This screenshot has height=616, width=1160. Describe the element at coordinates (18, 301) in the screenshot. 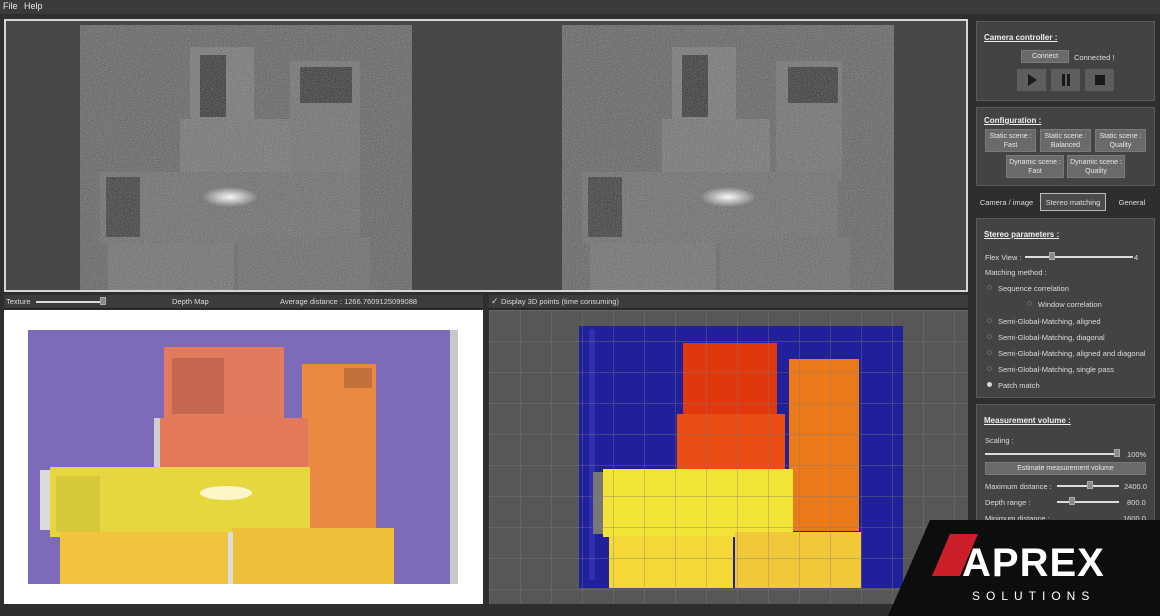

I see `texture-label: Texture` at that location.